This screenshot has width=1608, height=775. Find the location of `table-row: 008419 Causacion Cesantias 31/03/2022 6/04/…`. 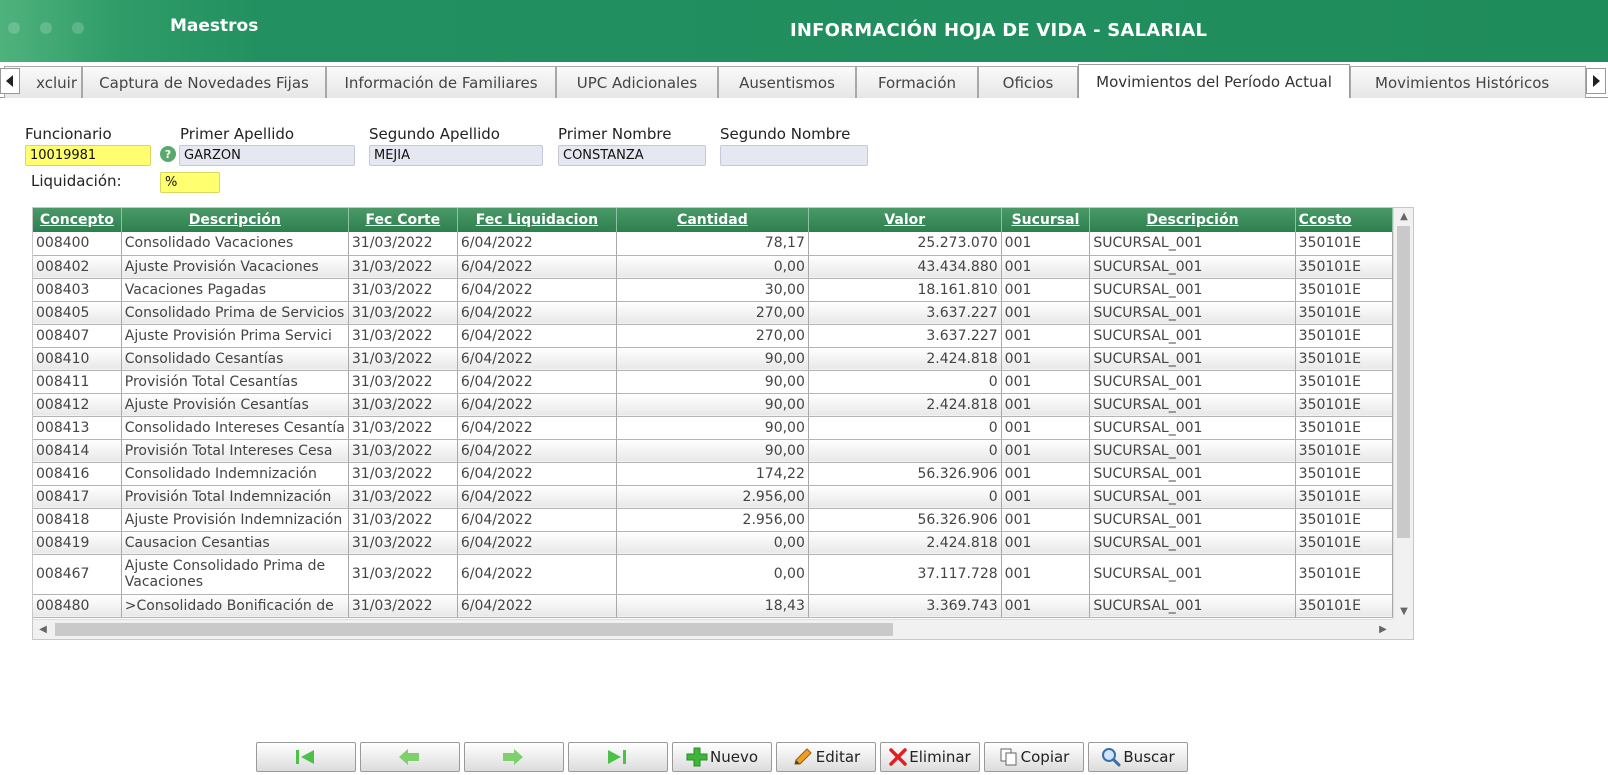

table-row: 008419 Causacion Cesantias 31/03/2022 6/04/… is located at coordinates (713, 543).